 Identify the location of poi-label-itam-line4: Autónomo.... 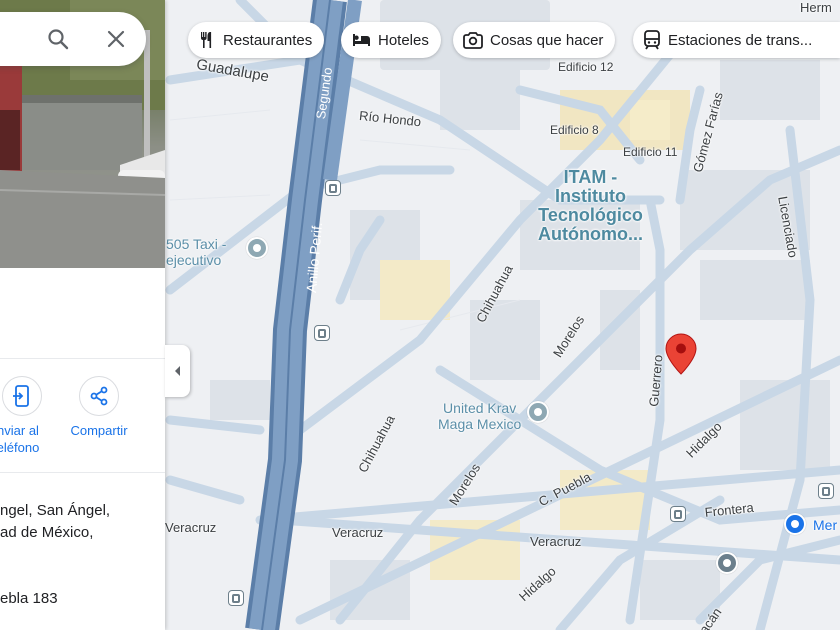
(590, 234).